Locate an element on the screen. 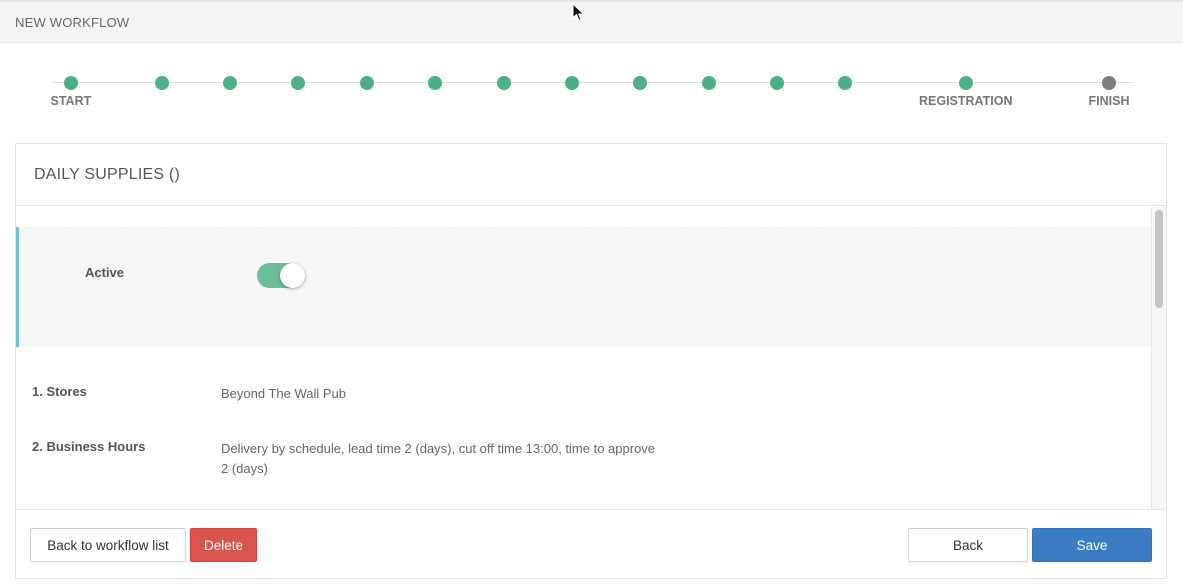  panel-scrollbar is located at coordinates (1158, 358).